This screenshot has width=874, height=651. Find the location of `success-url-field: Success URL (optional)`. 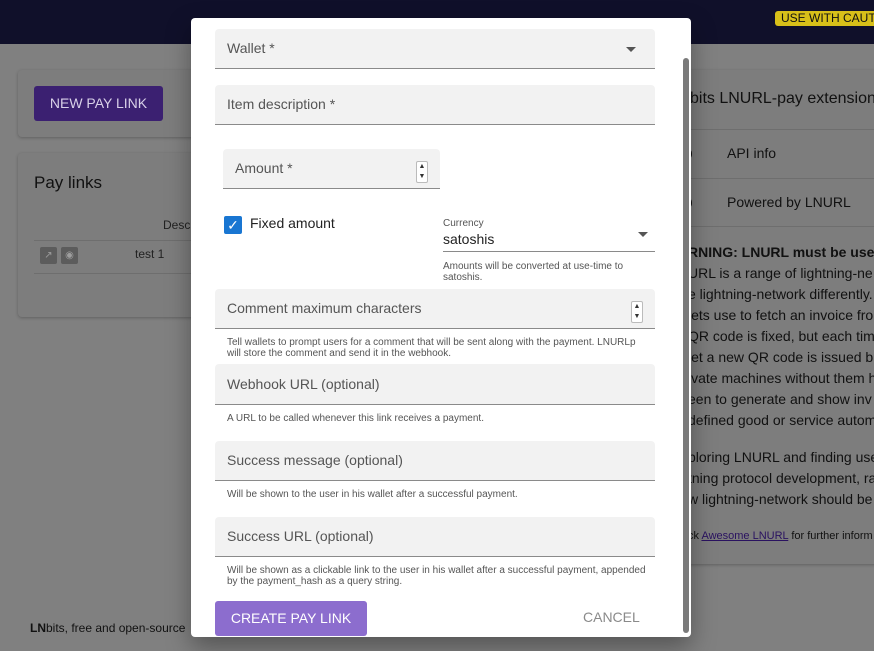

success-url-field: Success URL (optional) is located at coordinates (435, 537).